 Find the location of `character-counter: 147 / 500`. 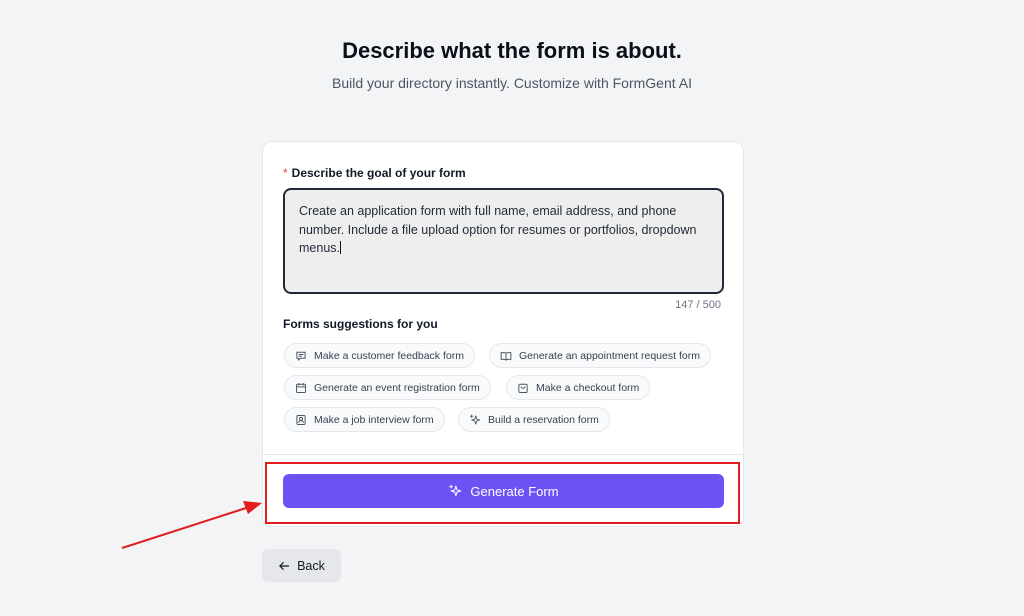

character-counter: 147 / 500 is located at coordinates (698, 305).